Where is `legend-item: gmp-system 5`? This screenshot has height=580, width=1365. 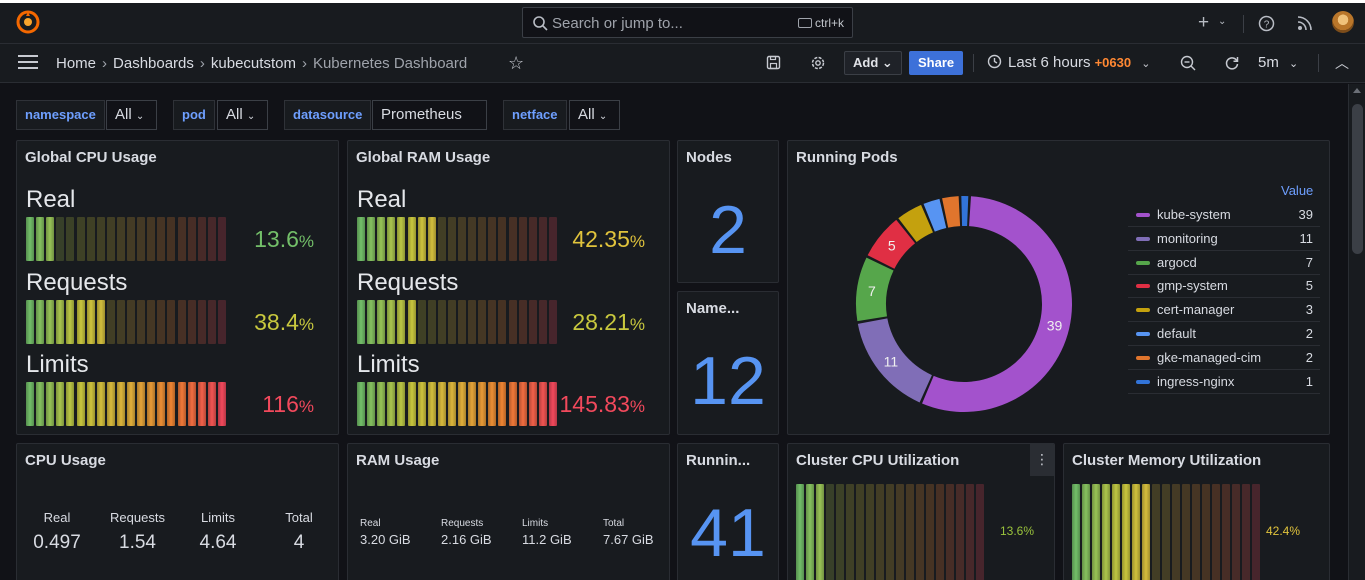 legend-item: gmp-system 5 is located at coordinates (1224, 286).